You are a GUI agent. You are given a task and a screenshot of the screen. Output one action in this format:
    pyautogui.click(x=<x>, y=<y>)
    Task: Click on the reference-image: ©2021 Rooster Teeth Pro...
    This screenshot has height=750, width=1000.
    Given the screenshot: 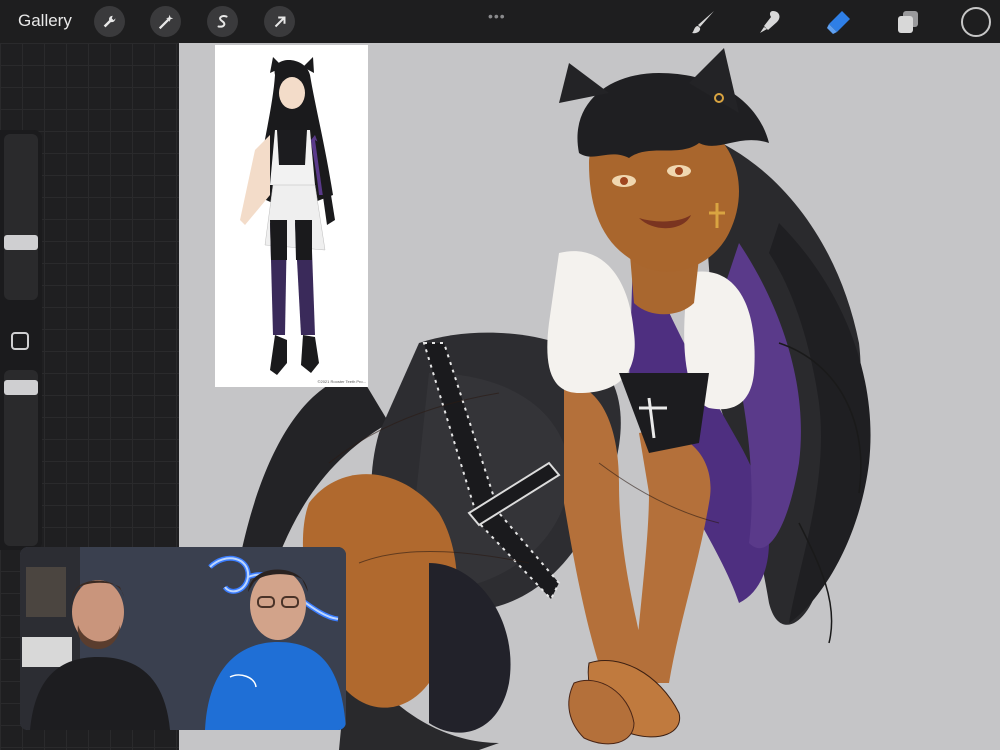 What is the action you would take?
    pyautogui.click(x=291, y=216)
    